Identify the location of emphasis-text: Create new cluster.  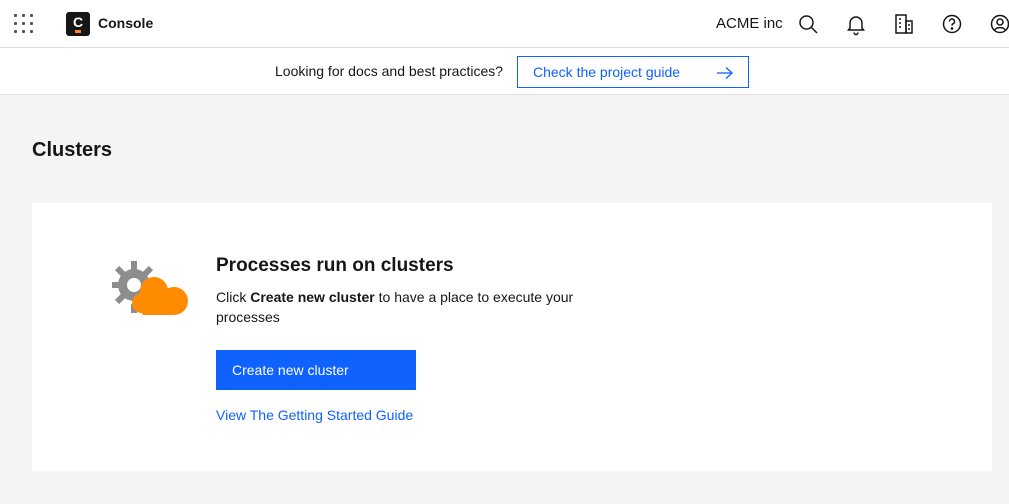
(312, 297).